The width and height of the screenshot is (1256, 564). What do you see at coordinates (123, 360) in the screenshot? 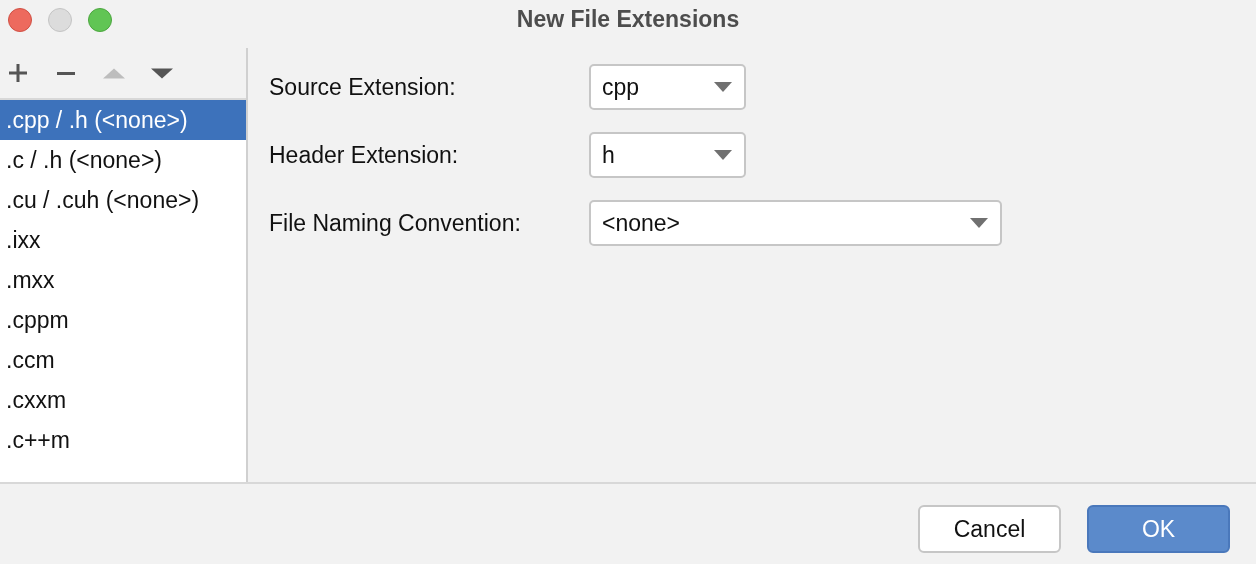
I see `extension-list-item: .ccm` at bounding box center [123, 360].